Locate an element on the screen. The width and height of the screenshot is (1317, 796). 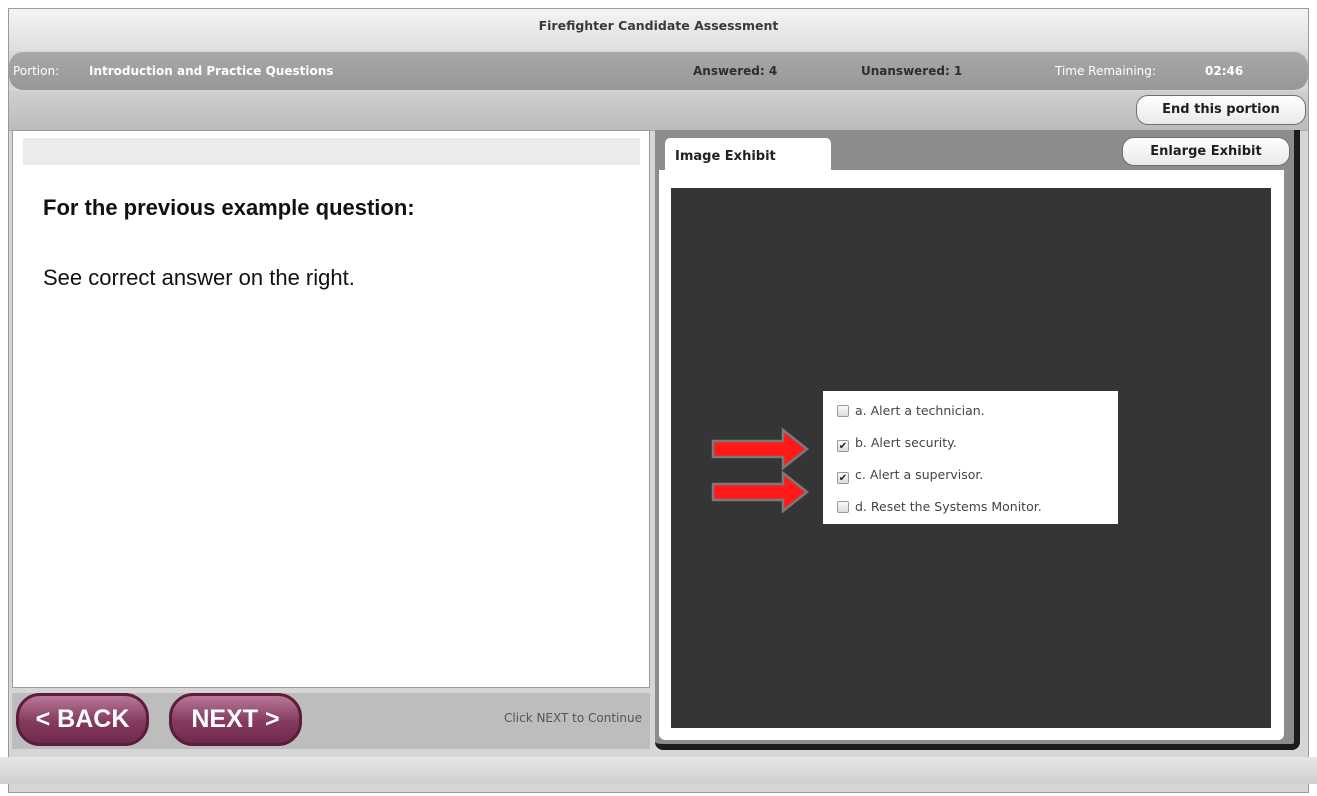
next-button: NEXT > is located at coordinates (235, 719).